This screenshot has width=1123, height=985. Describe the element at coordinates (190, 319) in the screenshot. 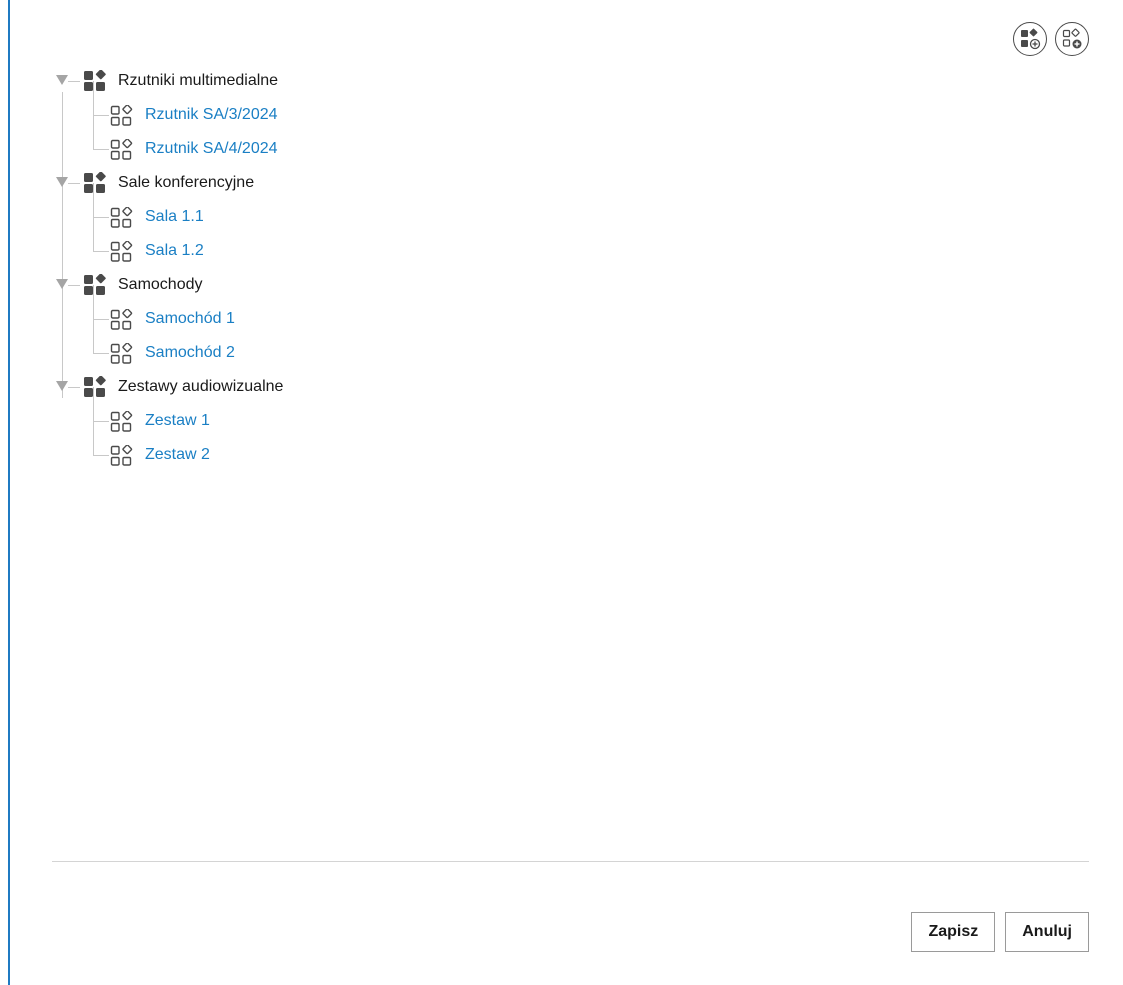

I see `resource-link: Samochód 1` at that location.